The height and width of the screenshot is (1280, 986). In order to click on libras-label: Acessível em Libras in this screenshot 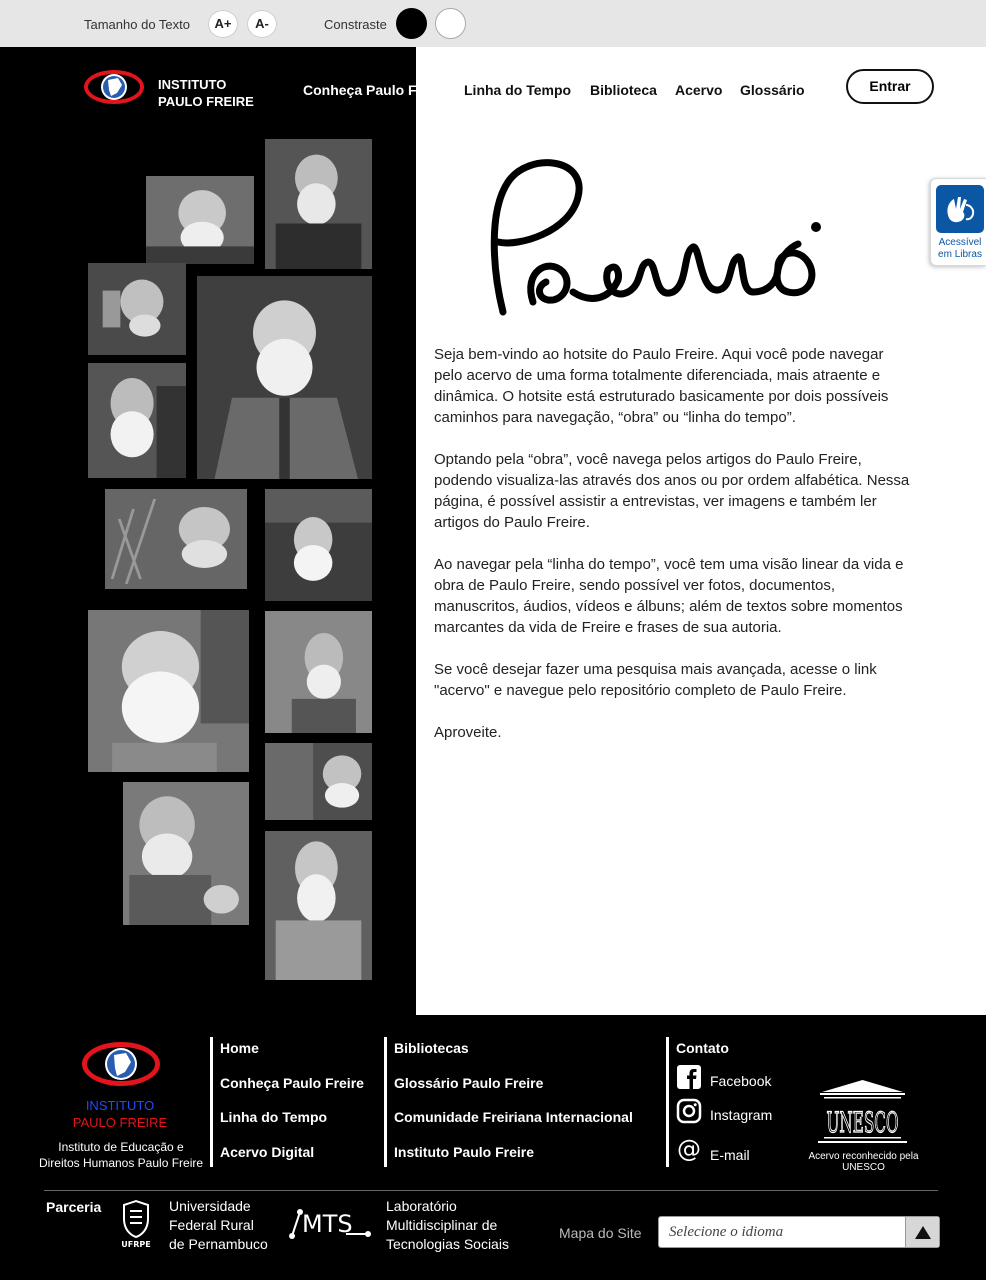, I will do `click(959, 249)`.